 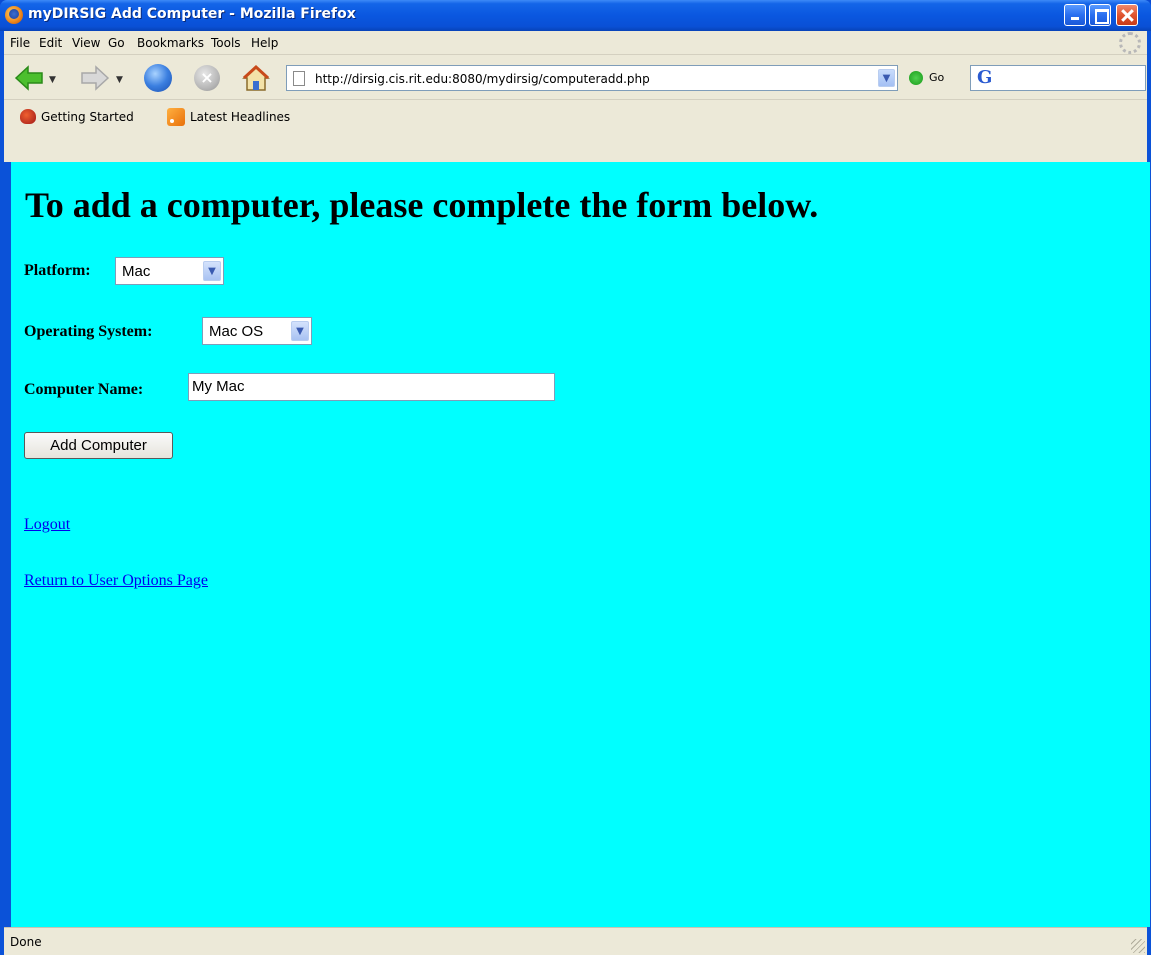 What do you see at coordinates (84, 389) in the screenshot?
I see `computer-name-label: Computer Name:` at bounding box center [84, 389].